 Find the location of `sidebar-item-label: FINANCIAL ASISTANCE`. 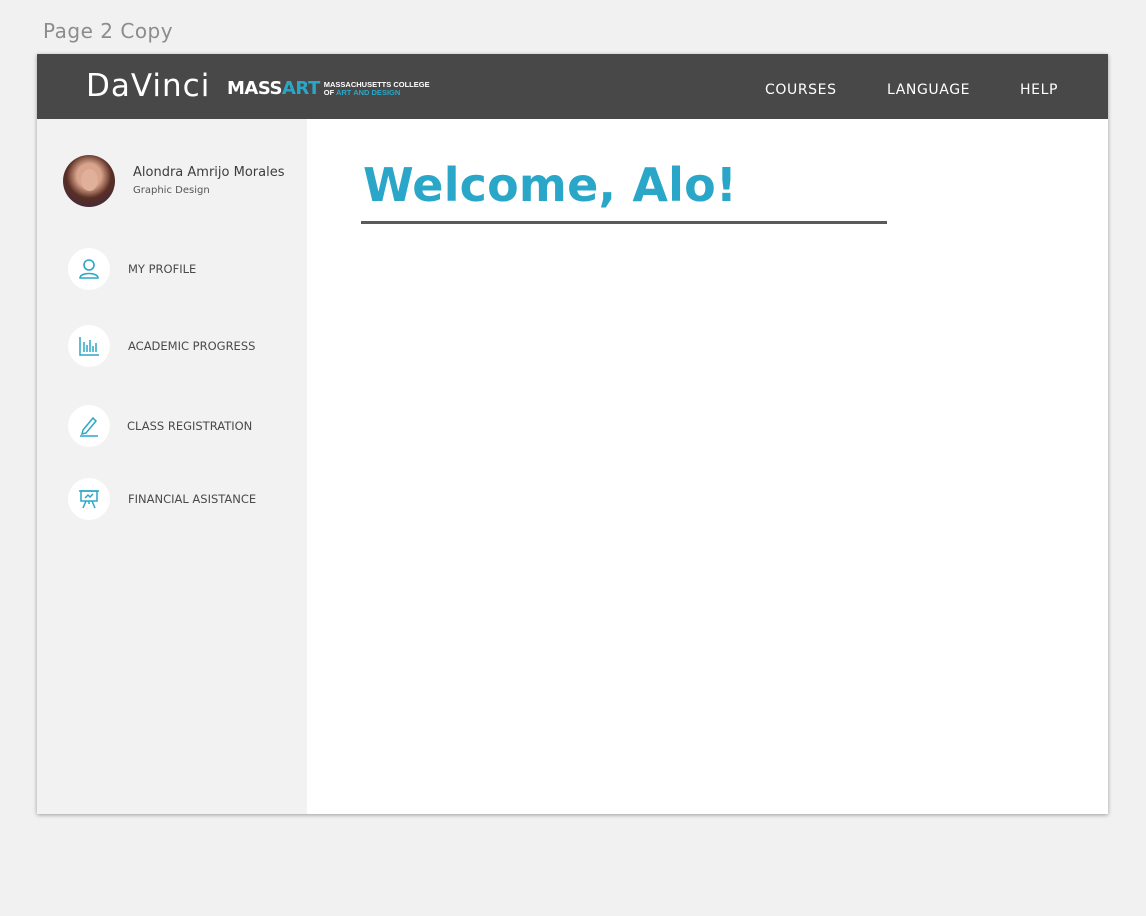

sidebar-item-label: FINANCIAL ASISTANCE is located at coordinates (192, 499).